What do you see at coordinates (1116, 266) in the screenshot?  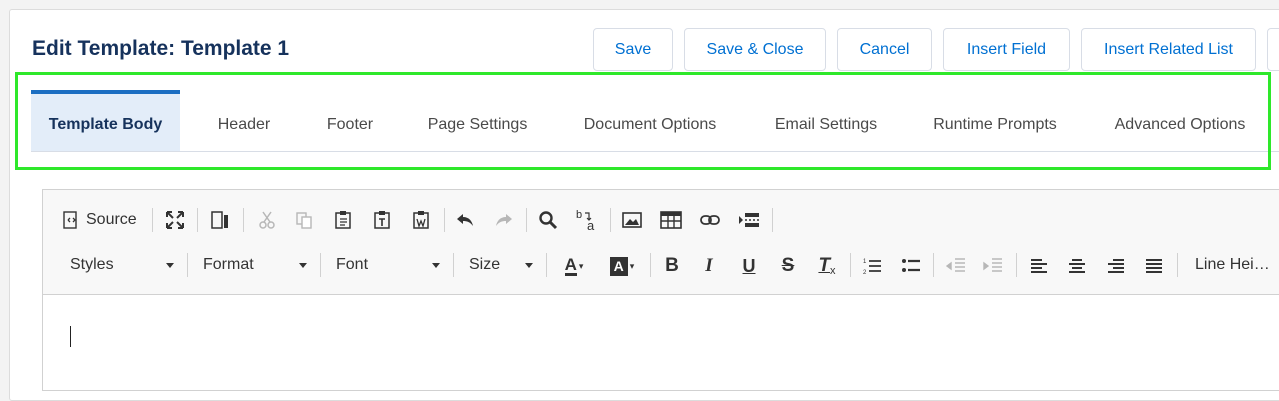 I see `align-right-icon` at bounding box center [1116, 266].